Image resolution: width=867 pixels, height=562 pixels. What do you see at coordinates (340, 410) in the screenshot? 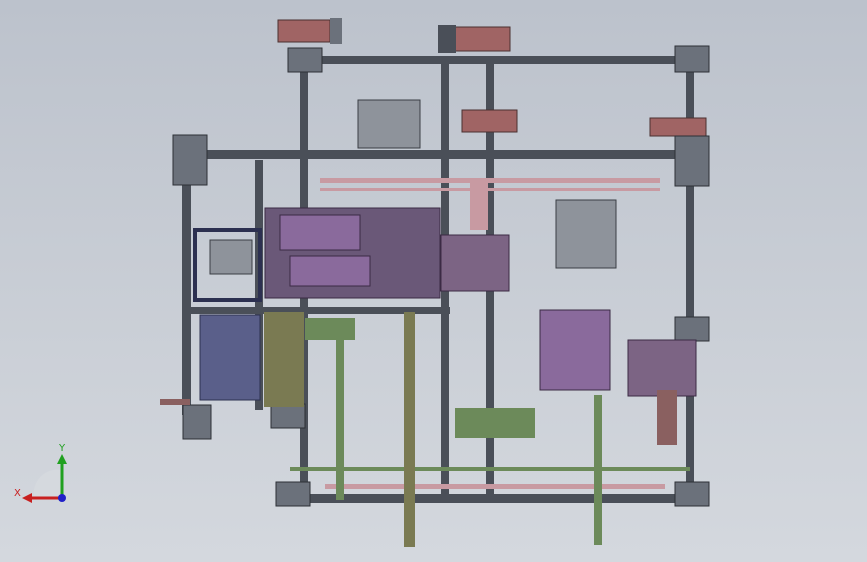
I see `green-post-a` at bounding box center [340, 410].